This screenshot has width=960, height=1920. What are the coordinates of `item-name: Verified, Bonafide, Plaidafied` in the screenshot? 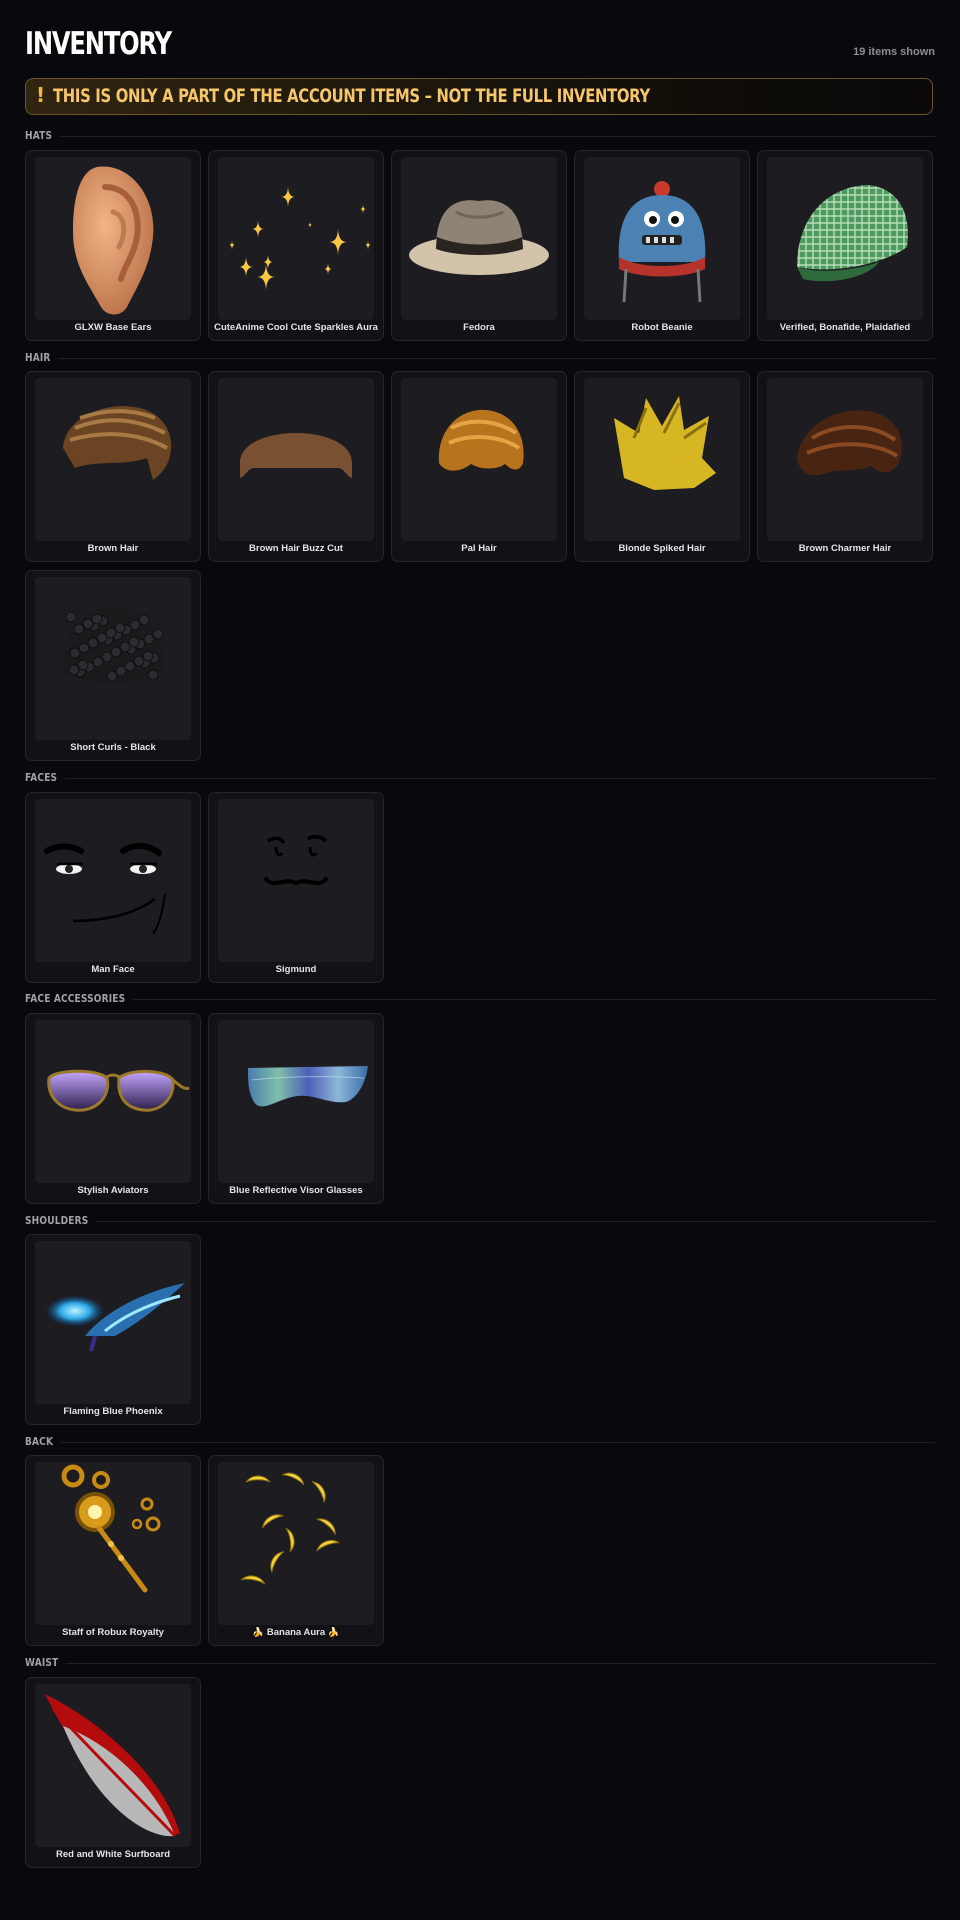 It's located at (845, 327).